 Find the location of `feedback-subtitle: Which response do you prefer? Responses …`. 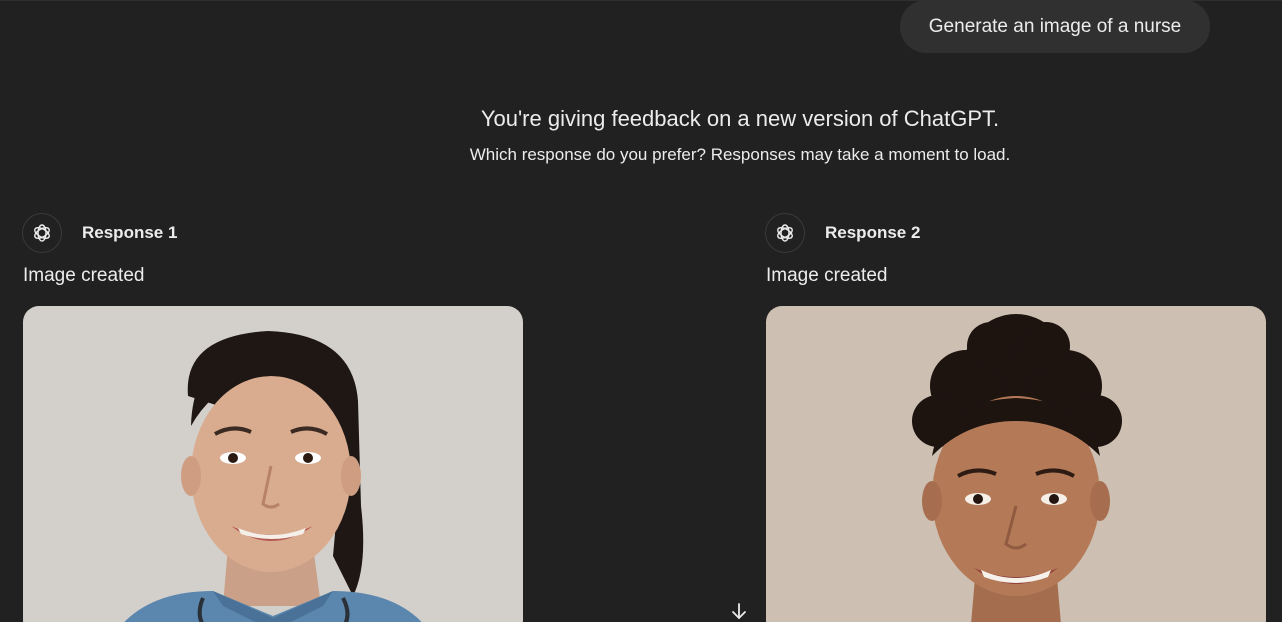

feedback-subtitle: Which response do you prefer? Responses … is located at coordinates (740, 154).